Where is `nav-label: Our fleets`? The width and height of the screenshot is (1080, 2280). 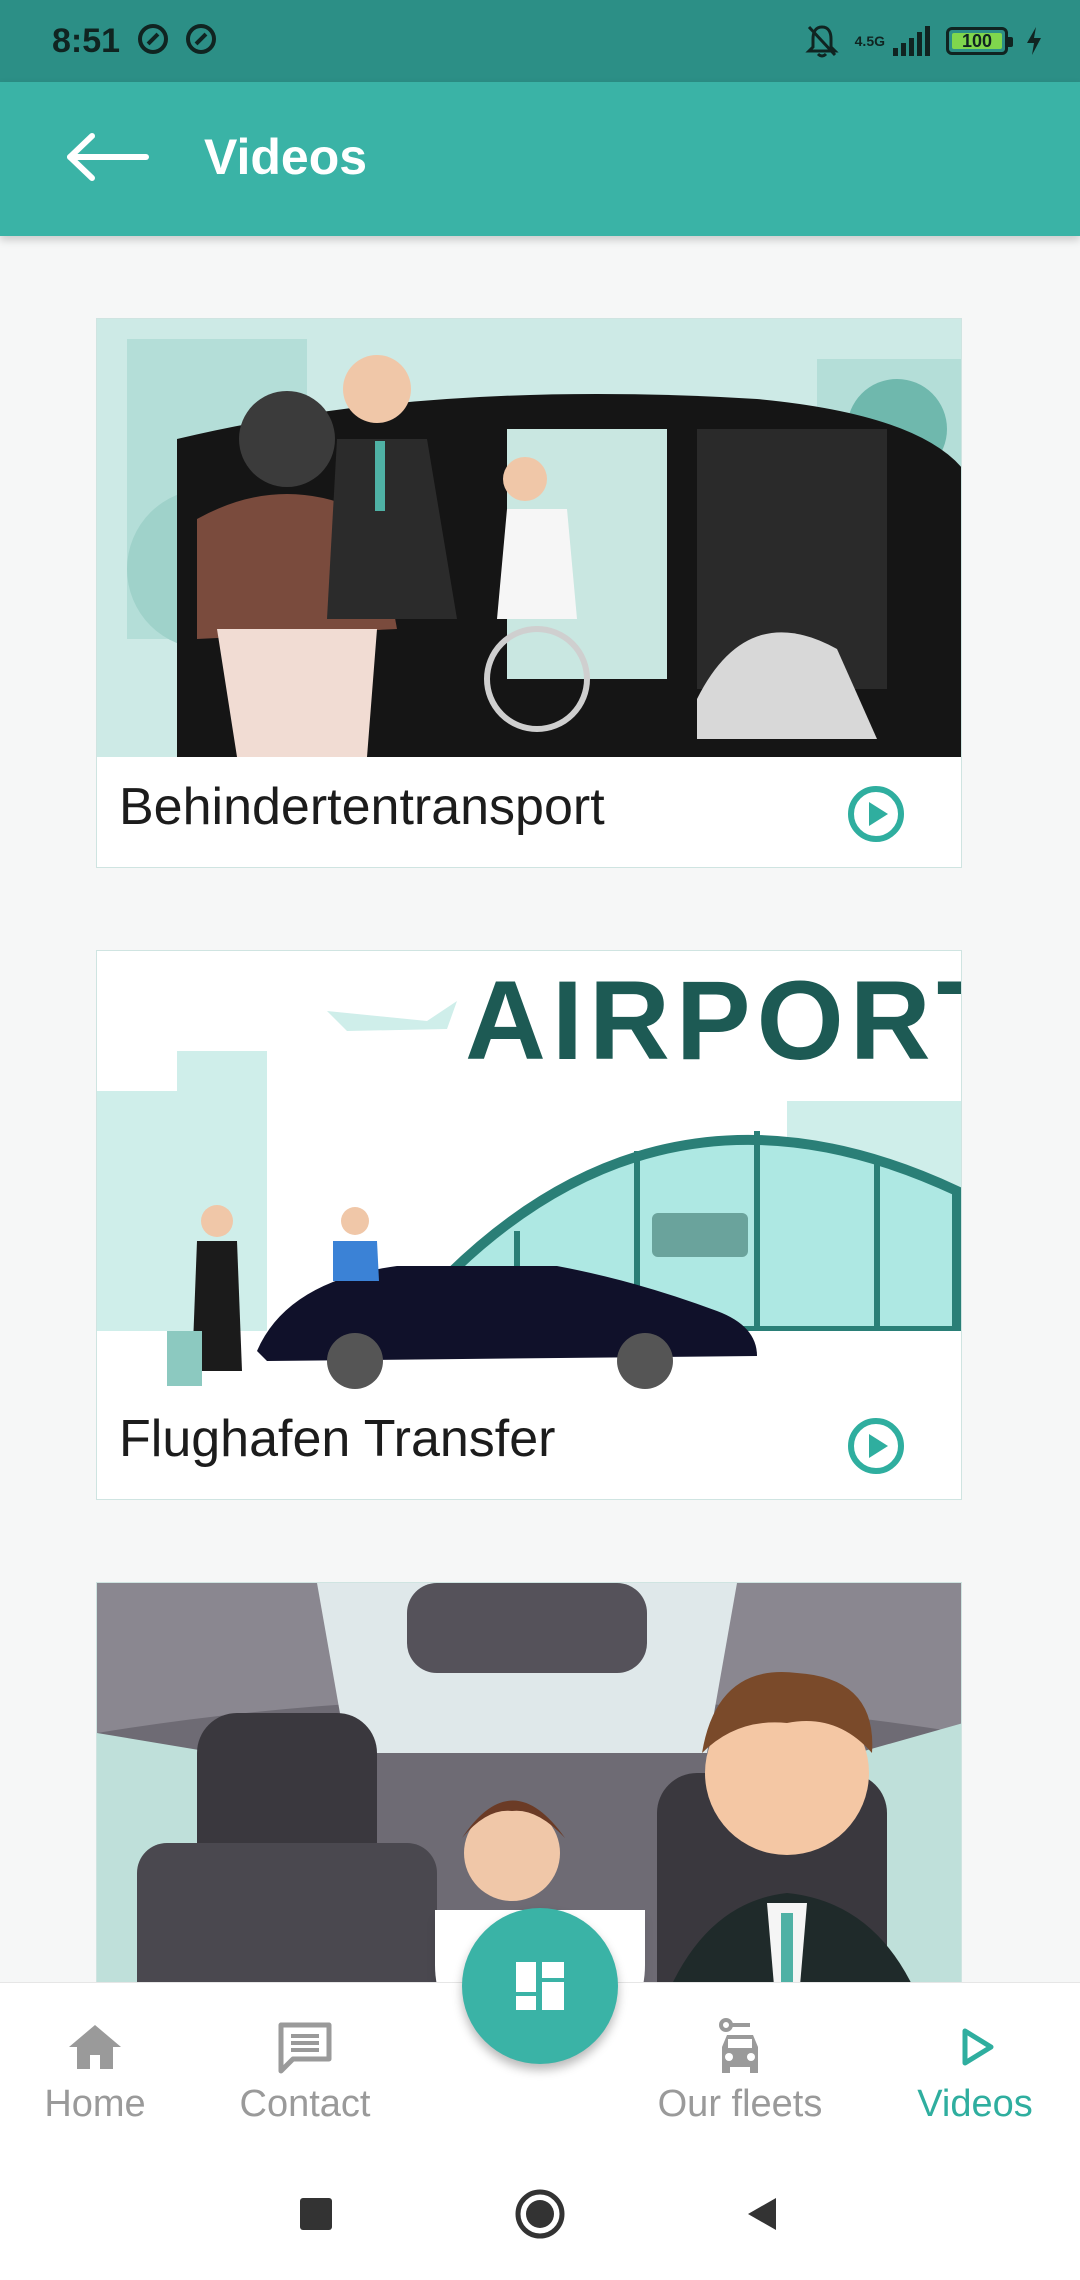 nav-label: Our fleets is located at coordinates (740, 2104).